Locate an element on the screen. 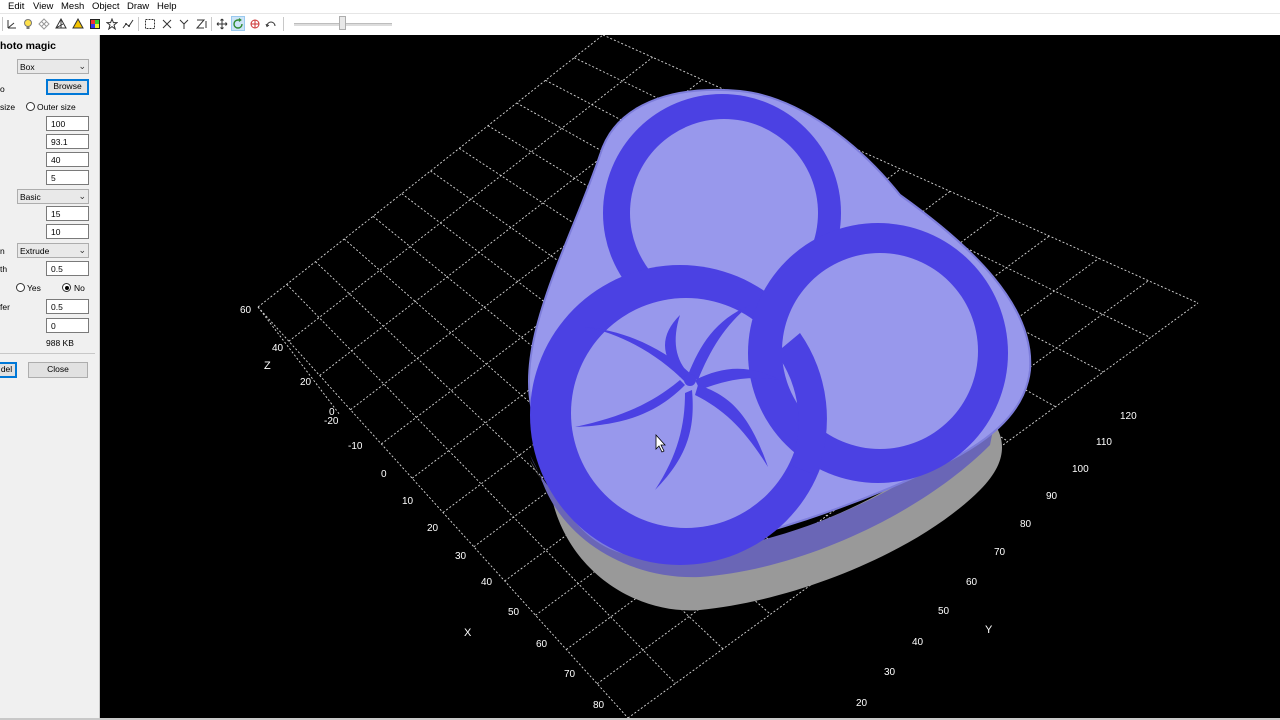 The height and width of the screenshot is (720, 1280). y-tick-label: 70 is located at coordinates (1000, 552).